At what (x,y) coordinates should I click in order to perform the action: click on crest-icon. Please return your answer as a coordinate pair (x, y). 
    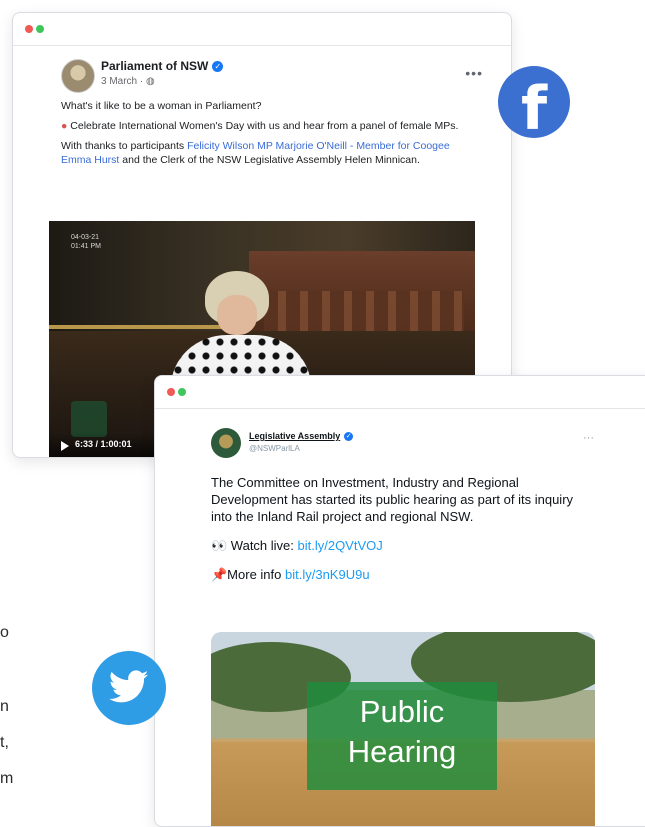
    Looking at the image, I should click on (89, 419).